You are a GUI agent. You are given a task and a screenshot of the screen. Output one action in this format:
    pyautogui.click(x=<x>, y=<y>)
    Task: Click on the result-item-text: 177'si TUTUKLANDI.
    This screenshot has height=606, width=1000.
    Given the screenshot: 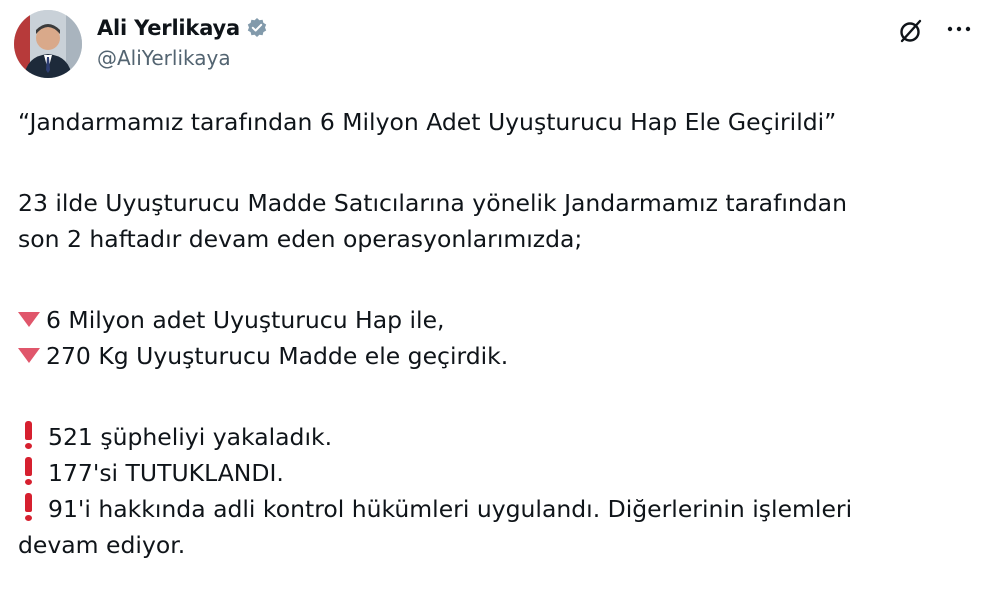 What is the action you would take?
    pyautogui.click(x=166, y=473)
    